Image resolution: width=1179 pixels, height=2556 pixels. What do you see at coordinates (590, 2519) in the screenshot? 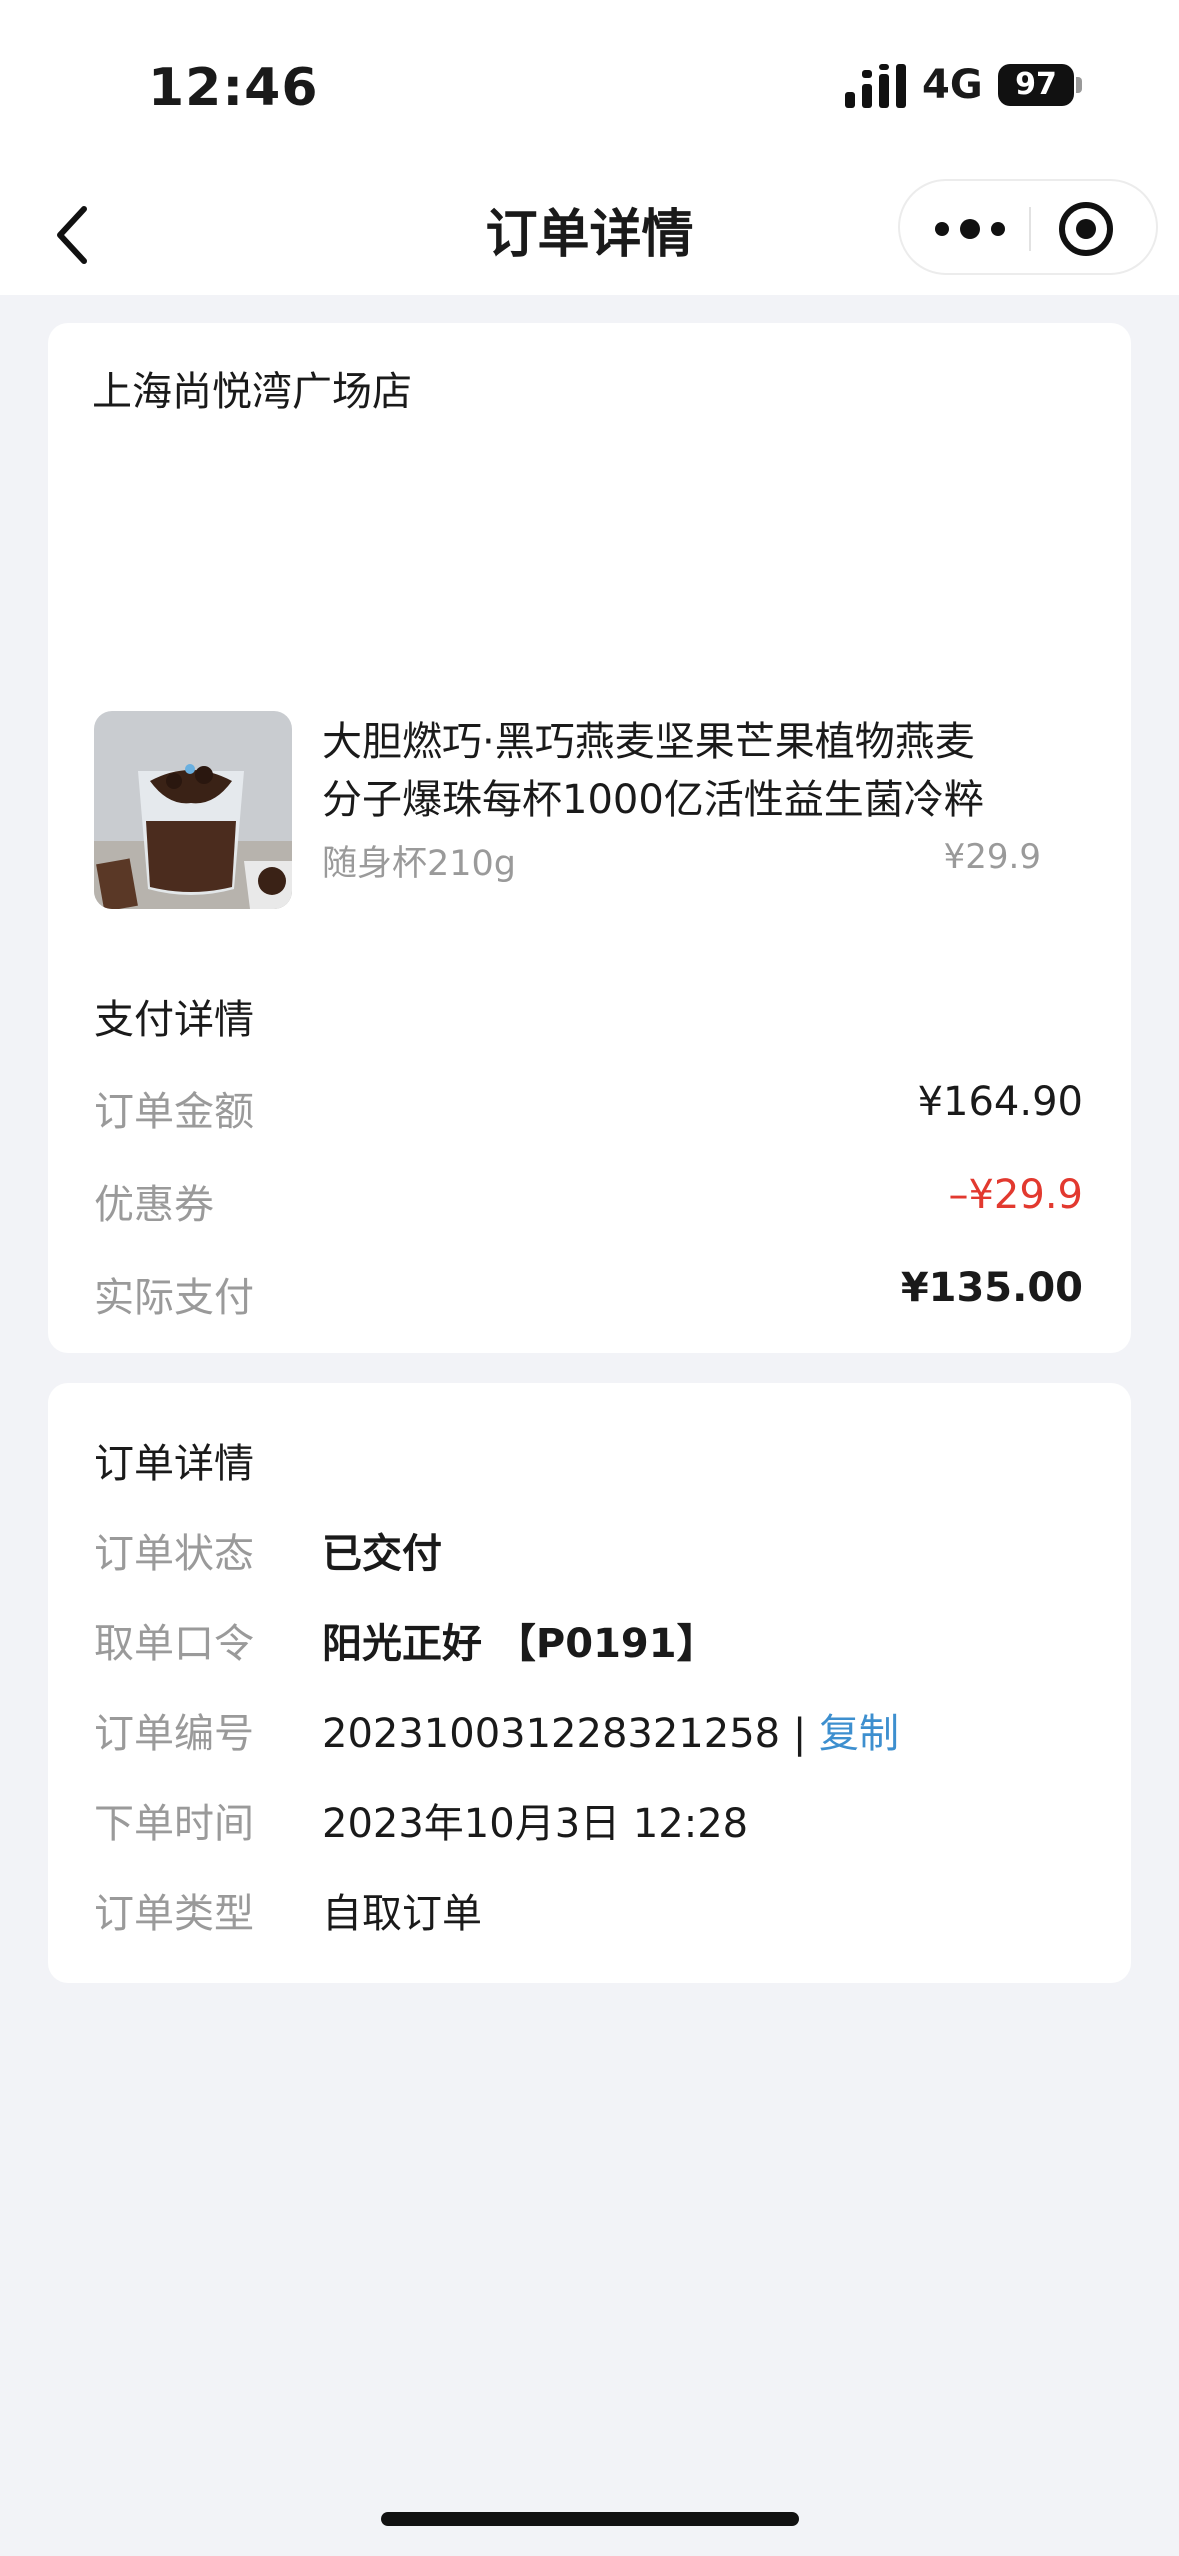
I see `home-indicator` at bounding box center [590, 2519].